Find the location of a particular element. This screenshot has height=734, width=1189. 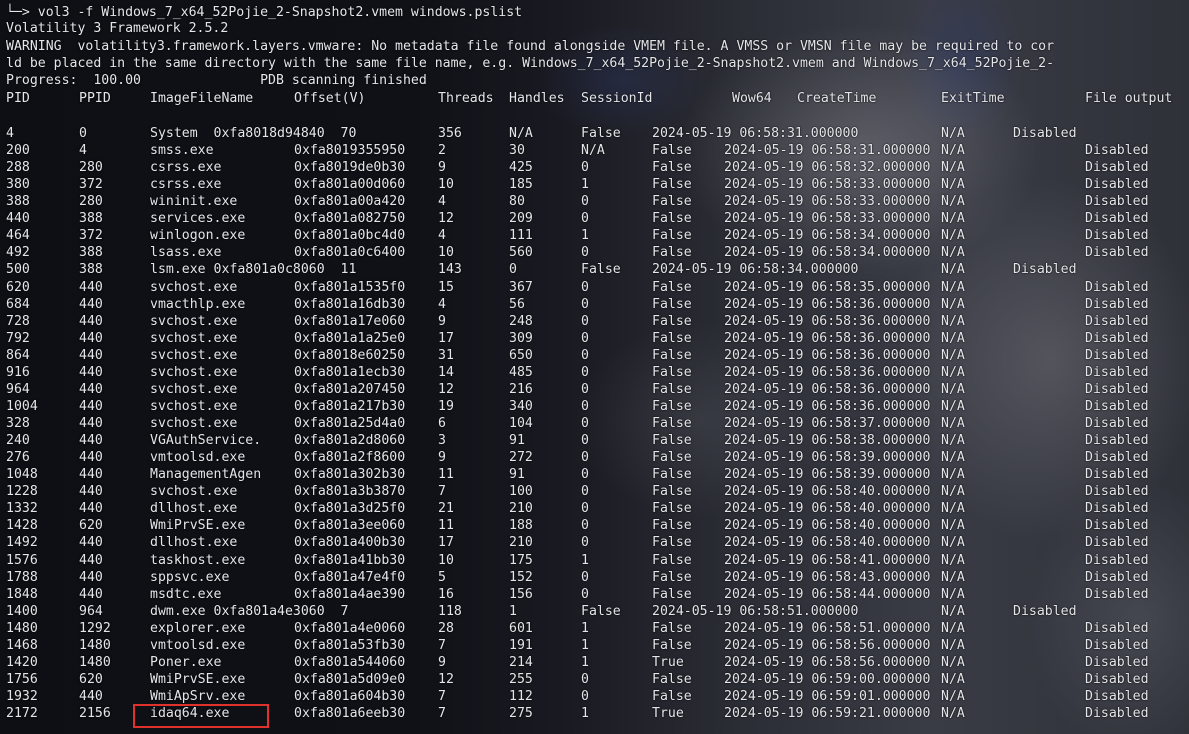

cell-offset: 0xfa8019355950 is located at coordinates (350, 151).